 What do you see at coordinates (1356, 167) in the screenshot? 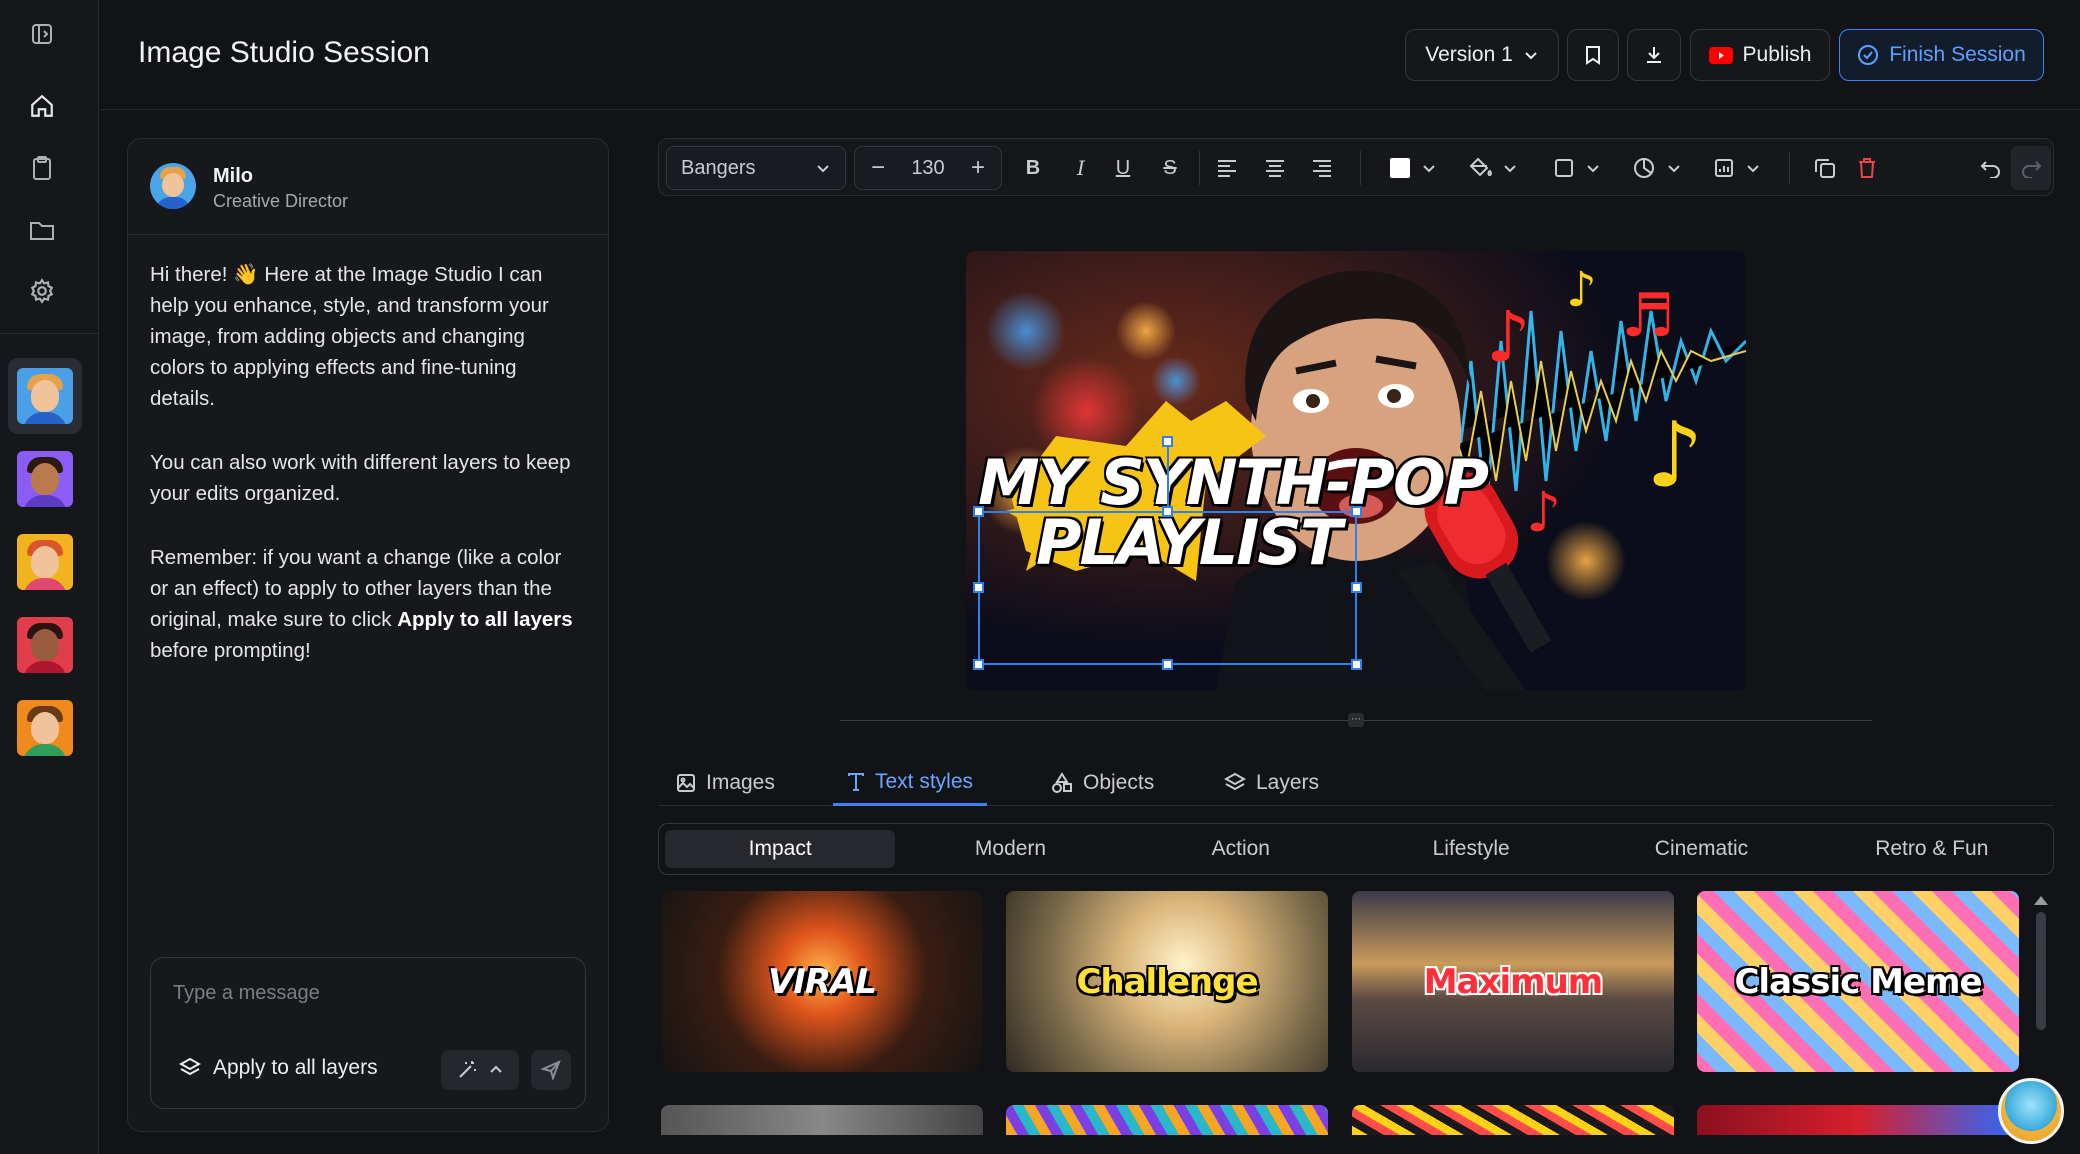
I see `text-toolbar: Bangers − 130 + B I U S` at bounding box center [1356, 167].